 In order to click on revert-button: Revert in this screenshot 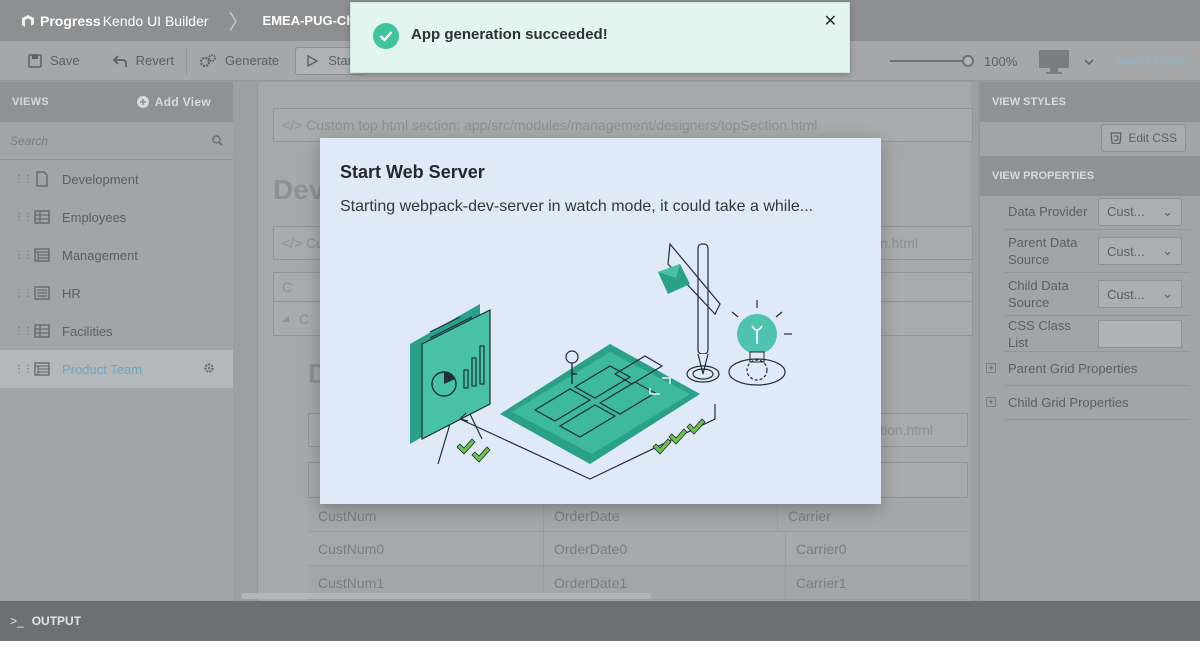, I will do `click(143, 61)`.